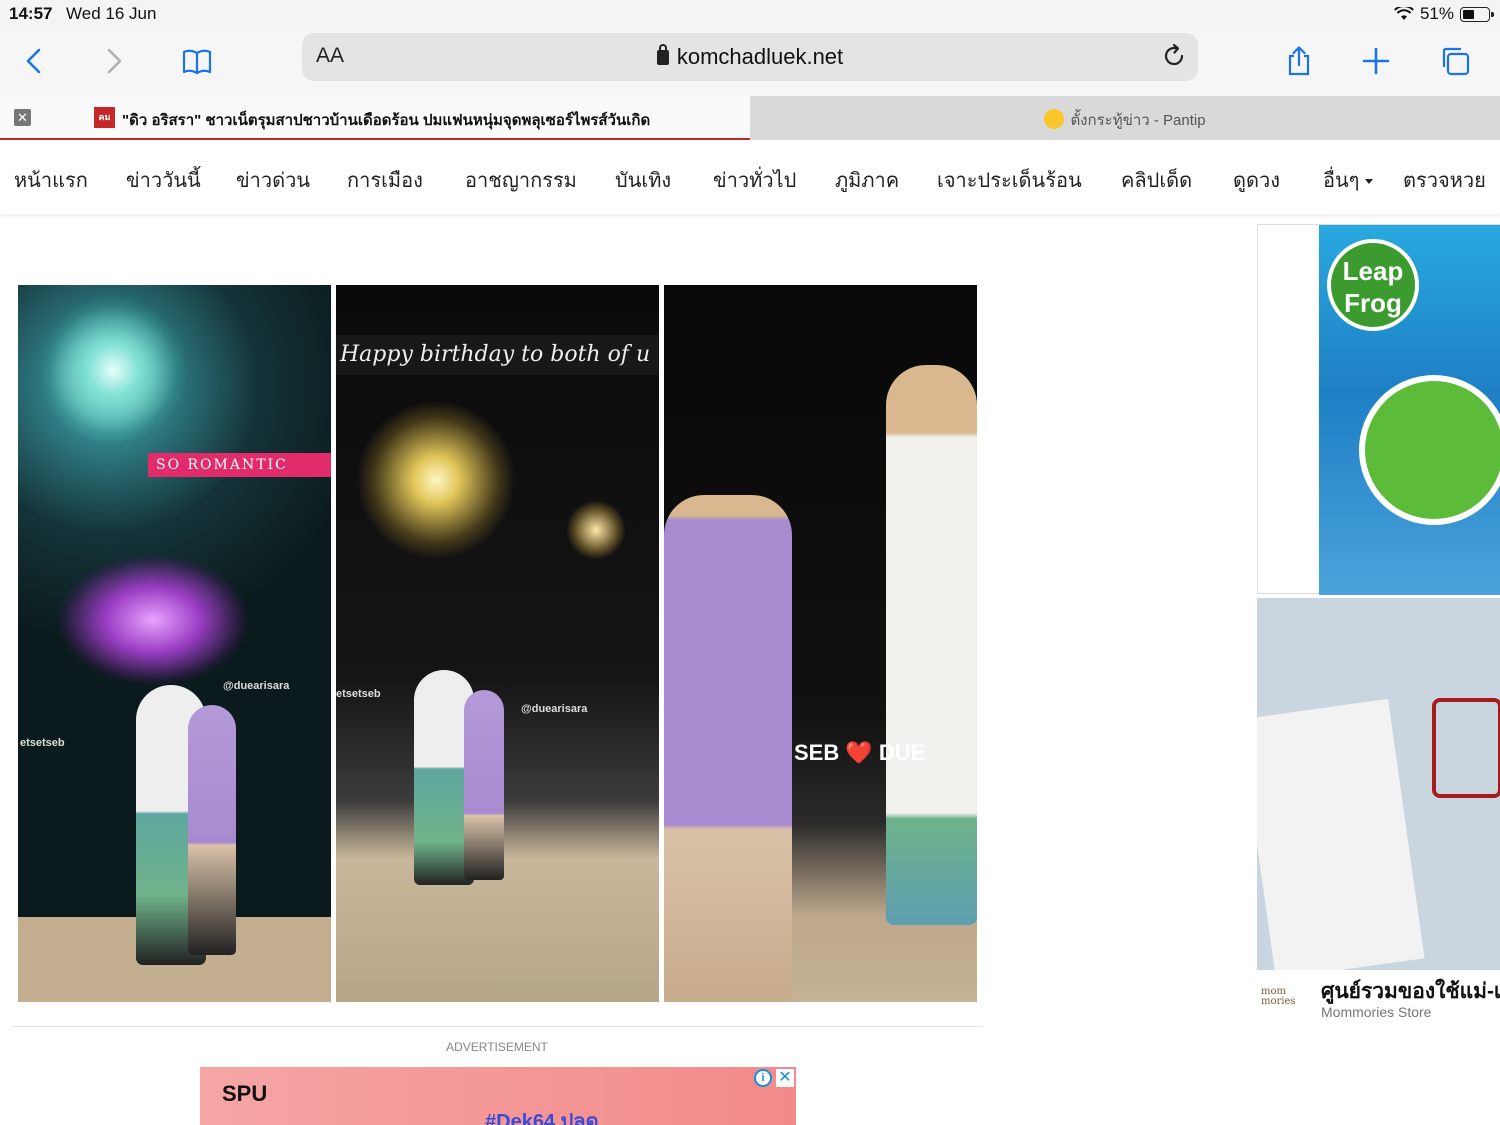 Image resolution: width=1500 pixels, height=1125 pixels. What do you see at coordinates (542, 1118) in the screenshot?
I see `ad-tagline: #Dek64 ปลด` at bounding box center [542, 1118].